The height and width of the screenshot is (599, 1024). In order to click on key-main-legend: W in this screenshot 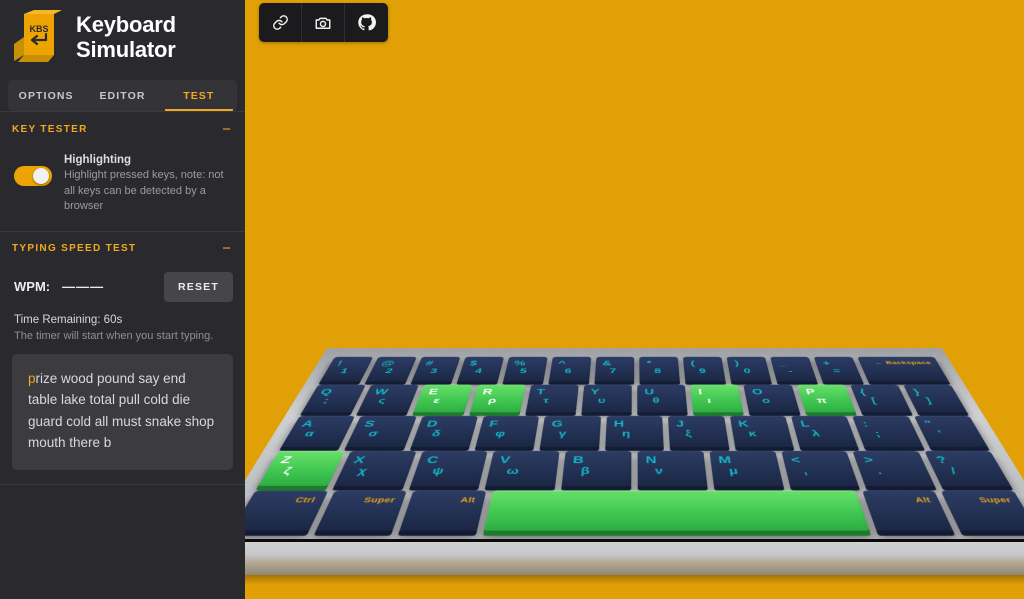, I will do `click(381, 392)`.